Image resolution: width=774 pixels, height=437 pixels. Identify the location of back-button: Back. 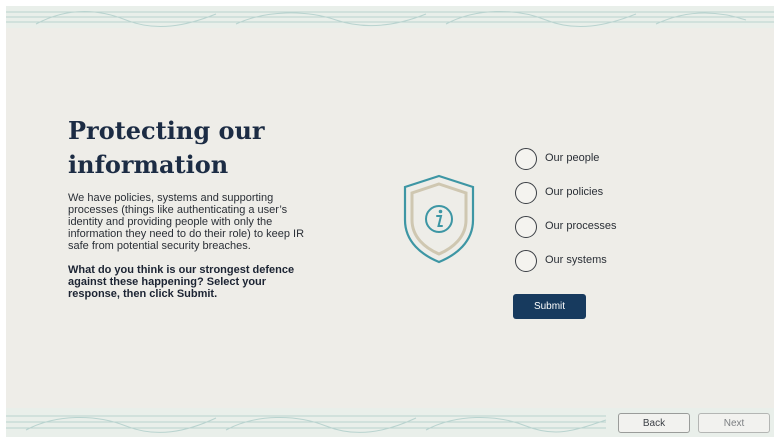
(654, 423).